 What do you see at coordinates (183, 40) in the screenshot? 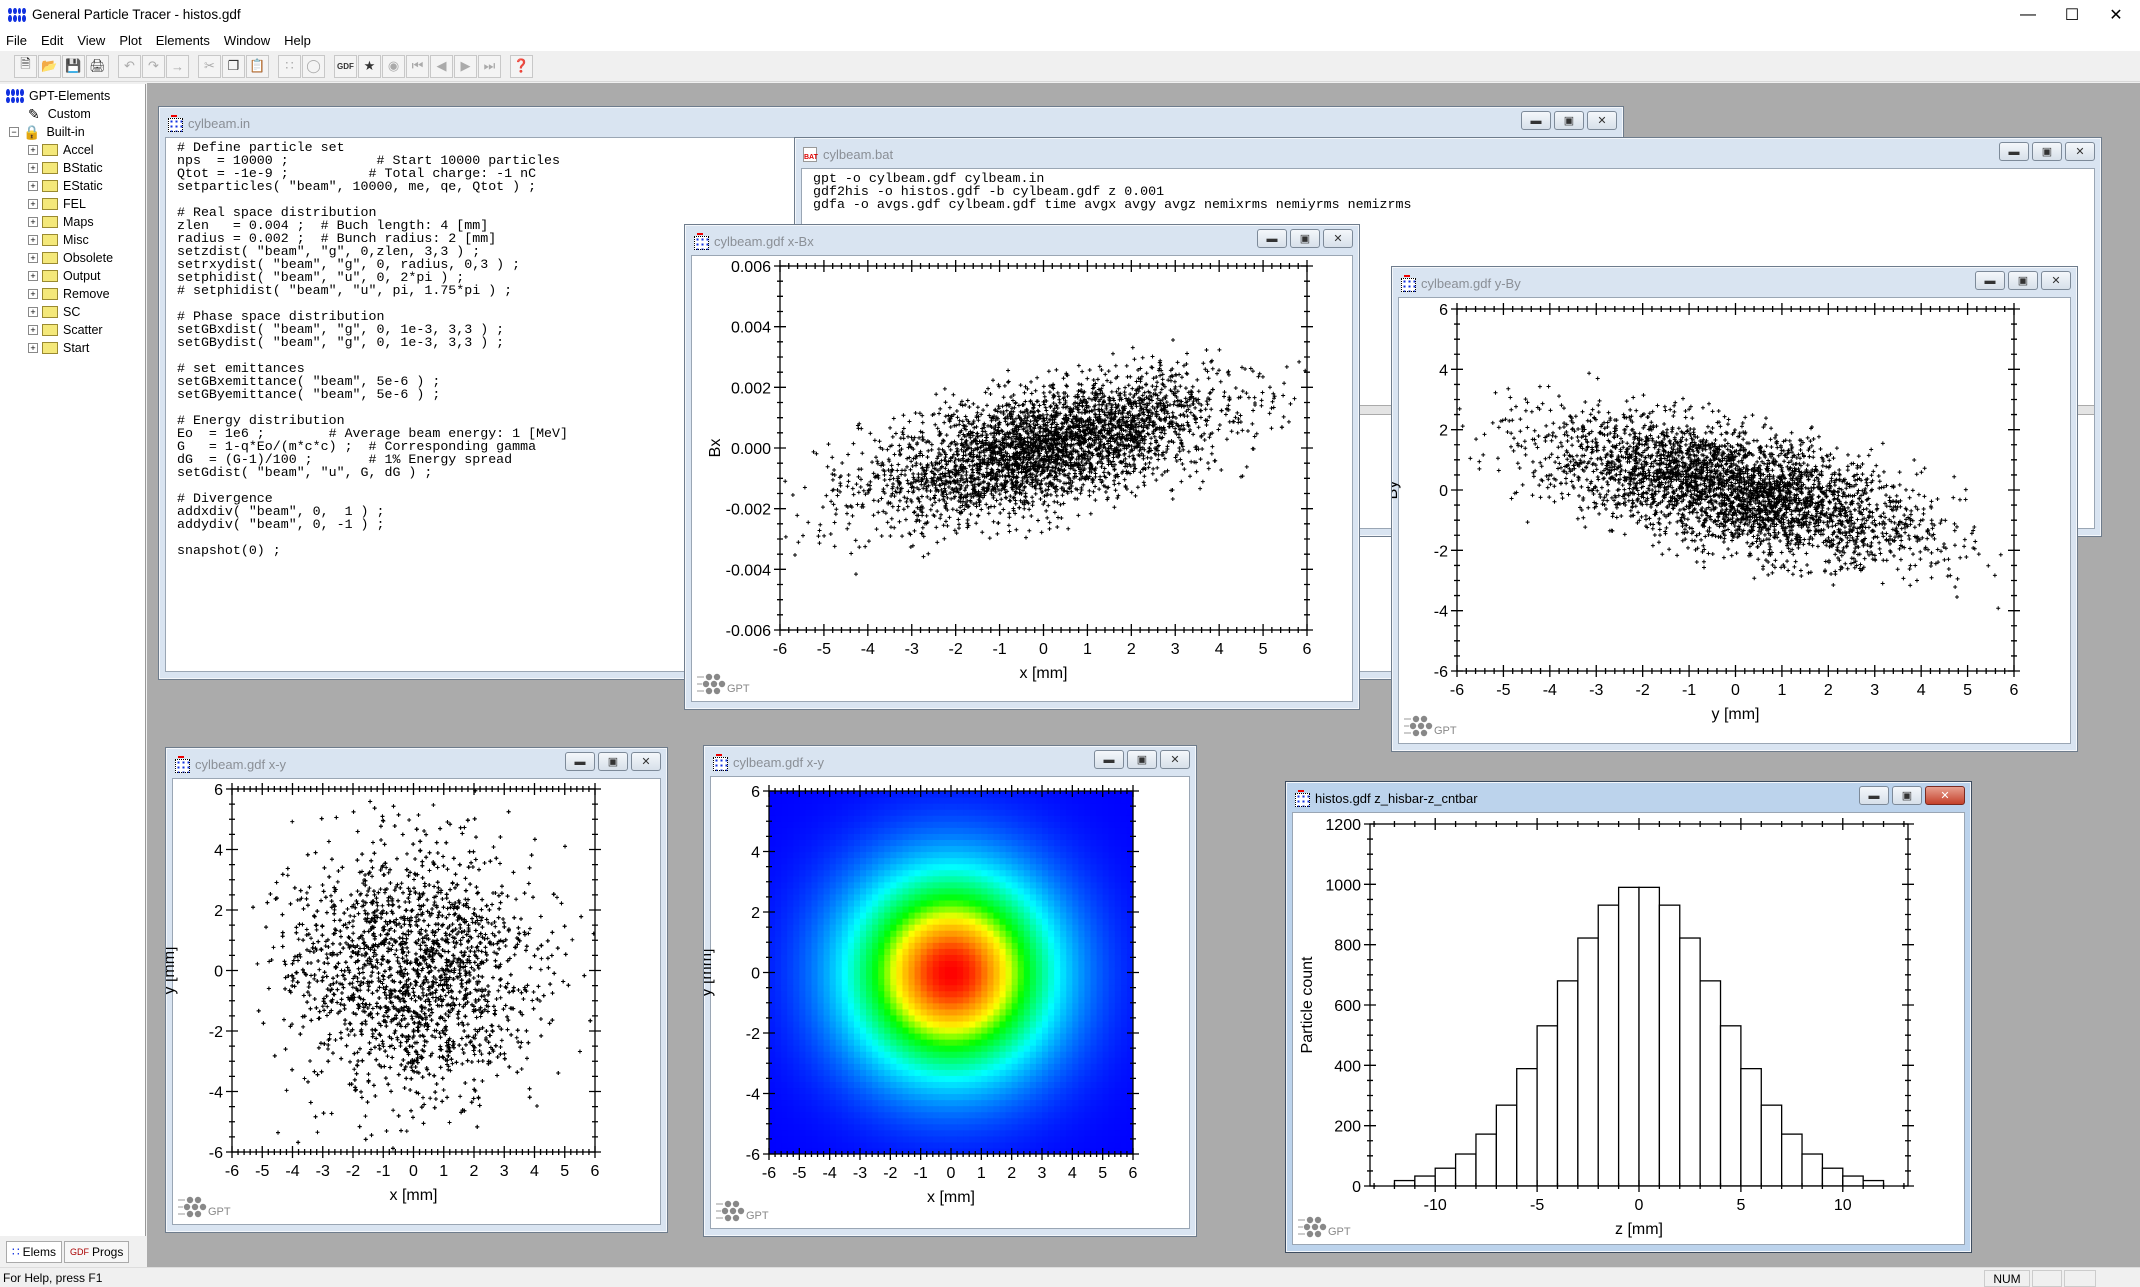
I see `menu-elements: Elements` at bounding box center [183, 40].